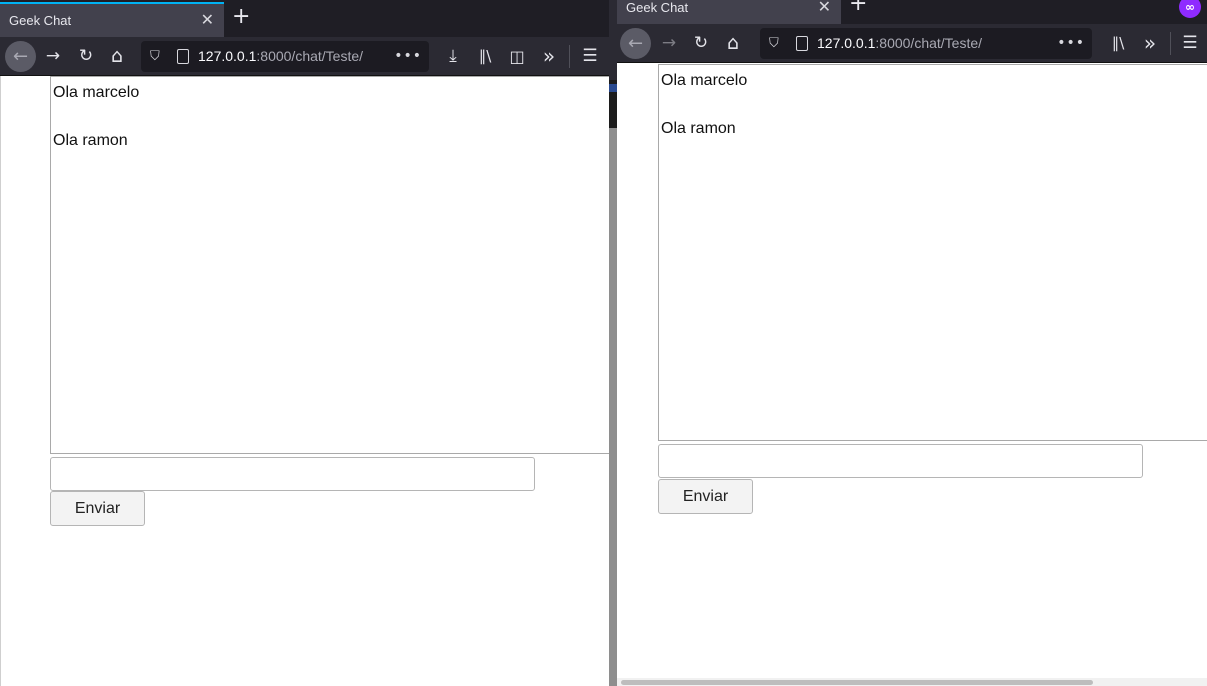  I want to click on private-browsing-icon: ∞, so click(1190, 9).